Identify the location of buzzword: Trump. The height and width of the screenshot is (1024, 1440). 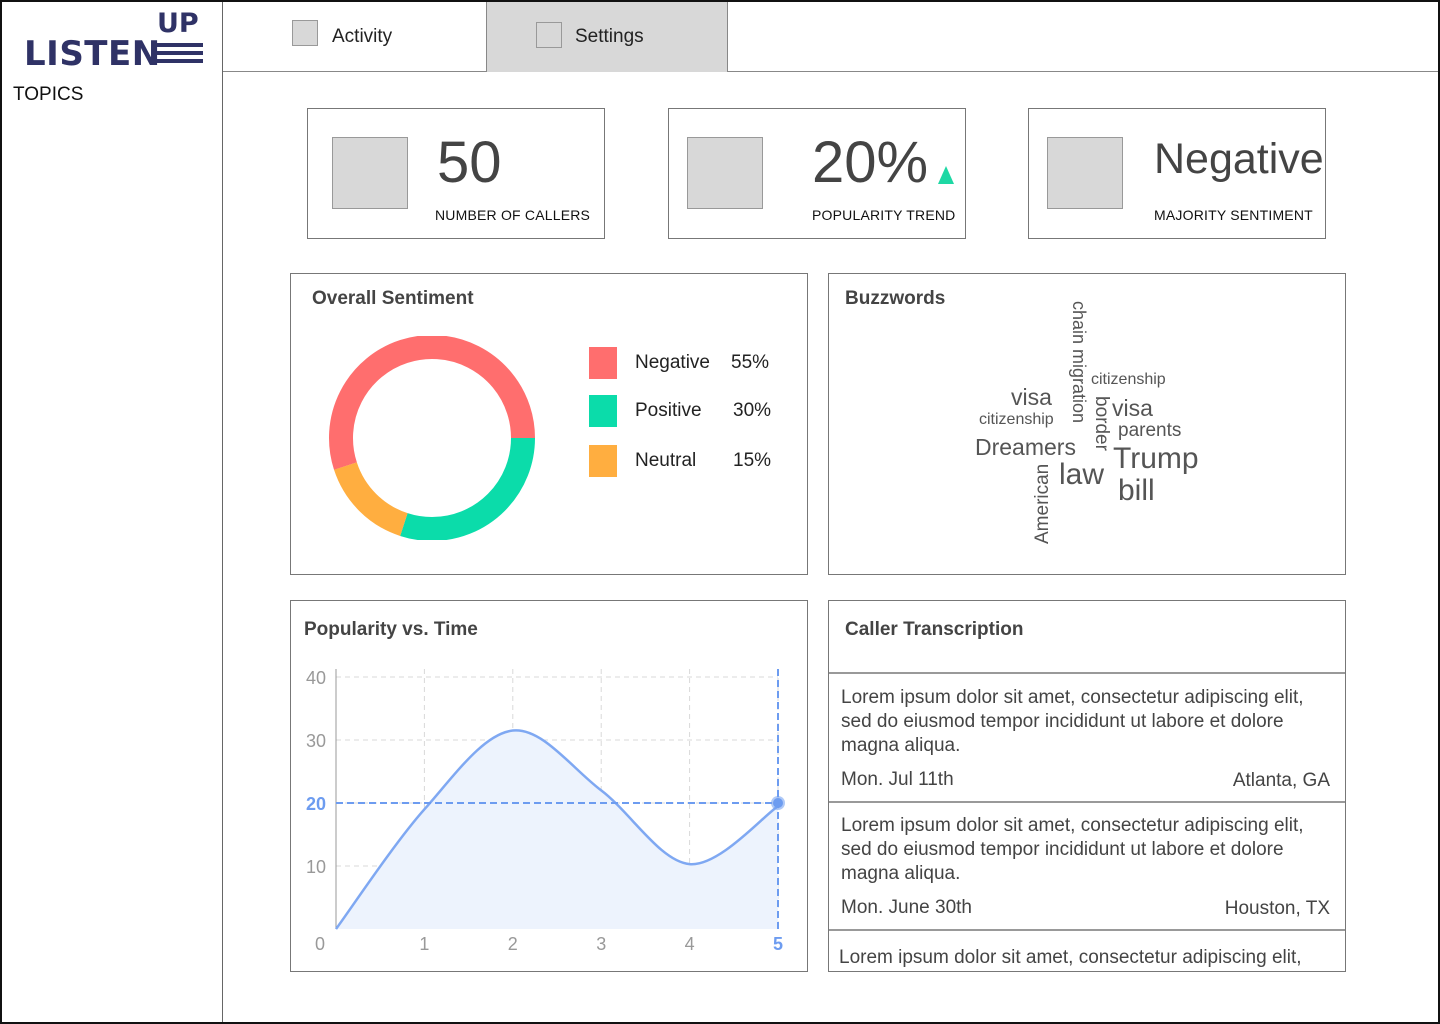
(1156, 459).